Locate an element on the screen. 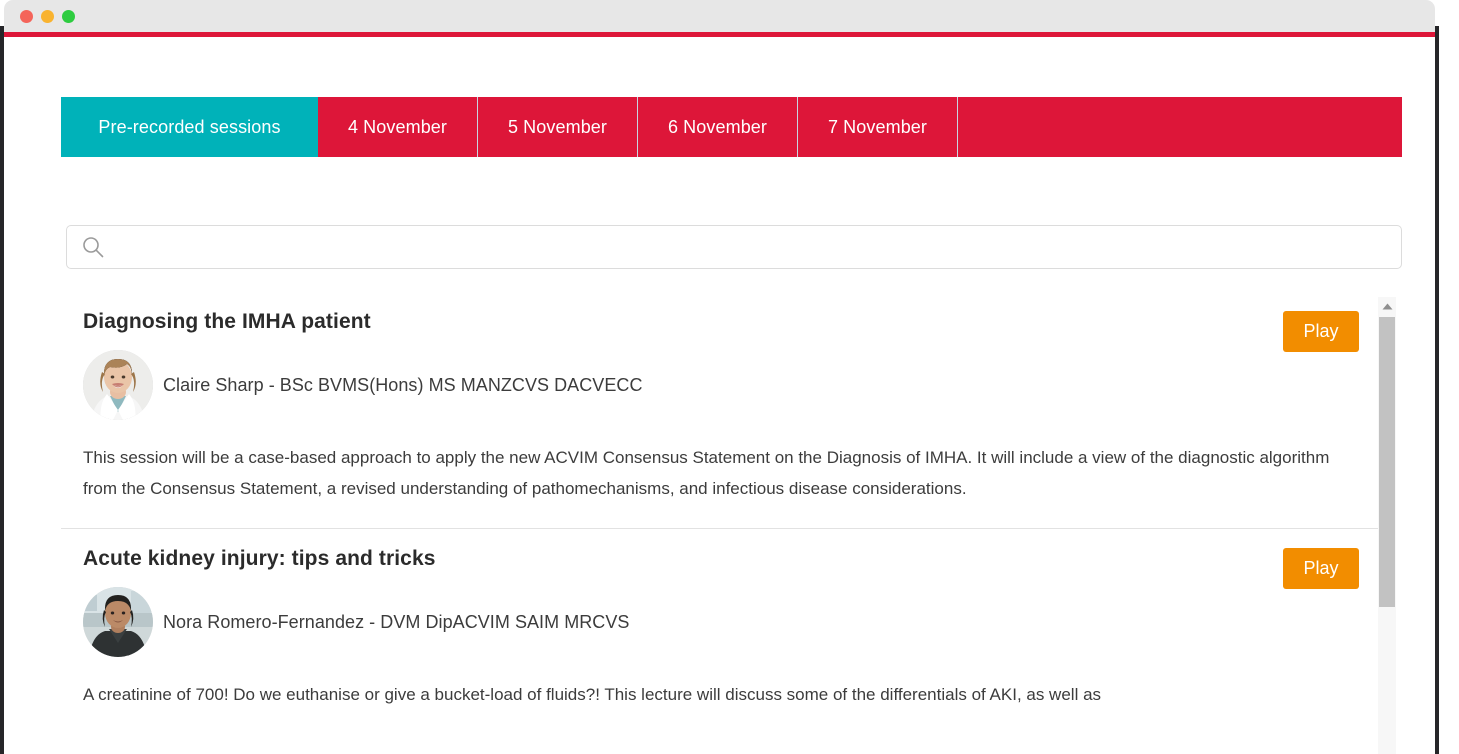  tab-label: Pre-recorded sessions is located at coordinates (189, 126).